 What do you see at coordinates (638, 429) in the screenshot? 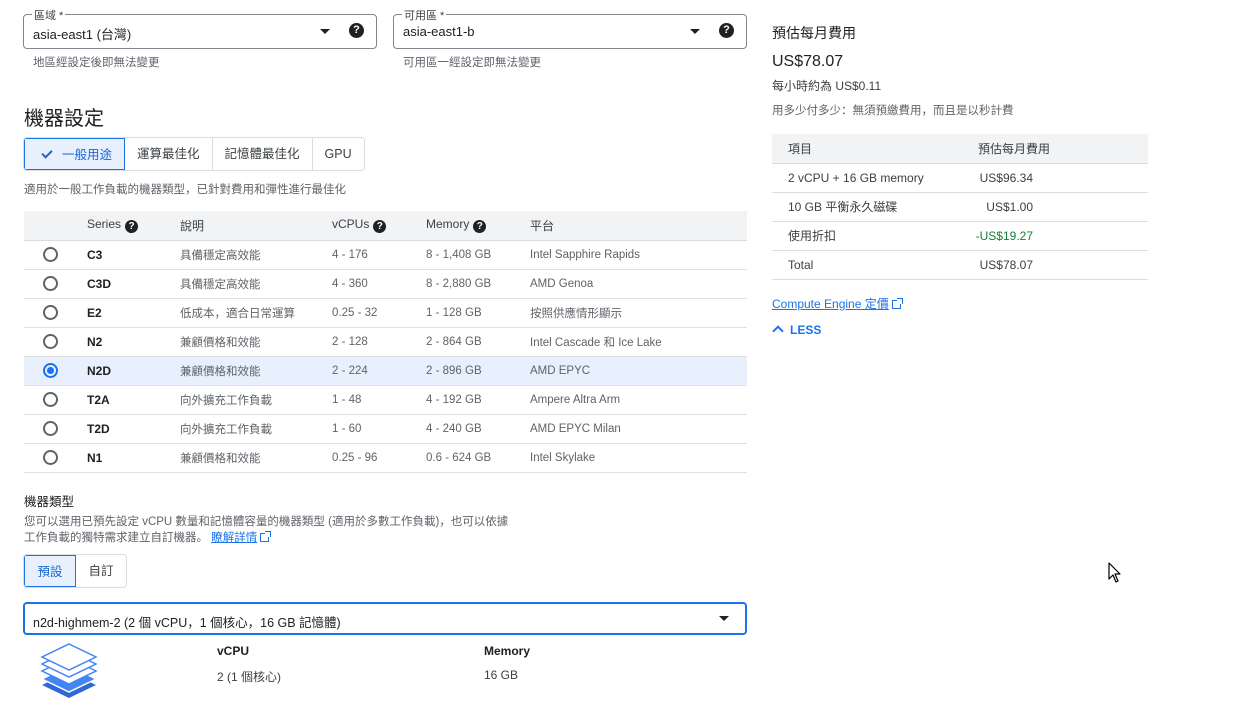
I see `series-platform: AMD EPYC Milan` at bounding box center [638, 429].